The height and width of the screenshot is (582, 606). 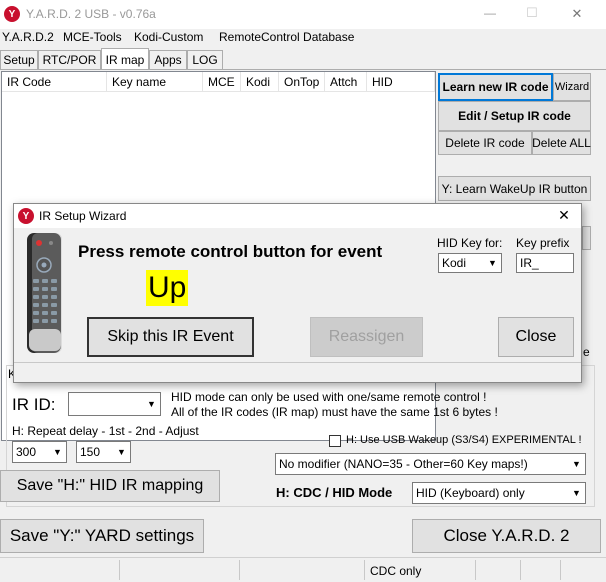 I want to click on repeat-second-value: 150, so click(x=90, y=452).